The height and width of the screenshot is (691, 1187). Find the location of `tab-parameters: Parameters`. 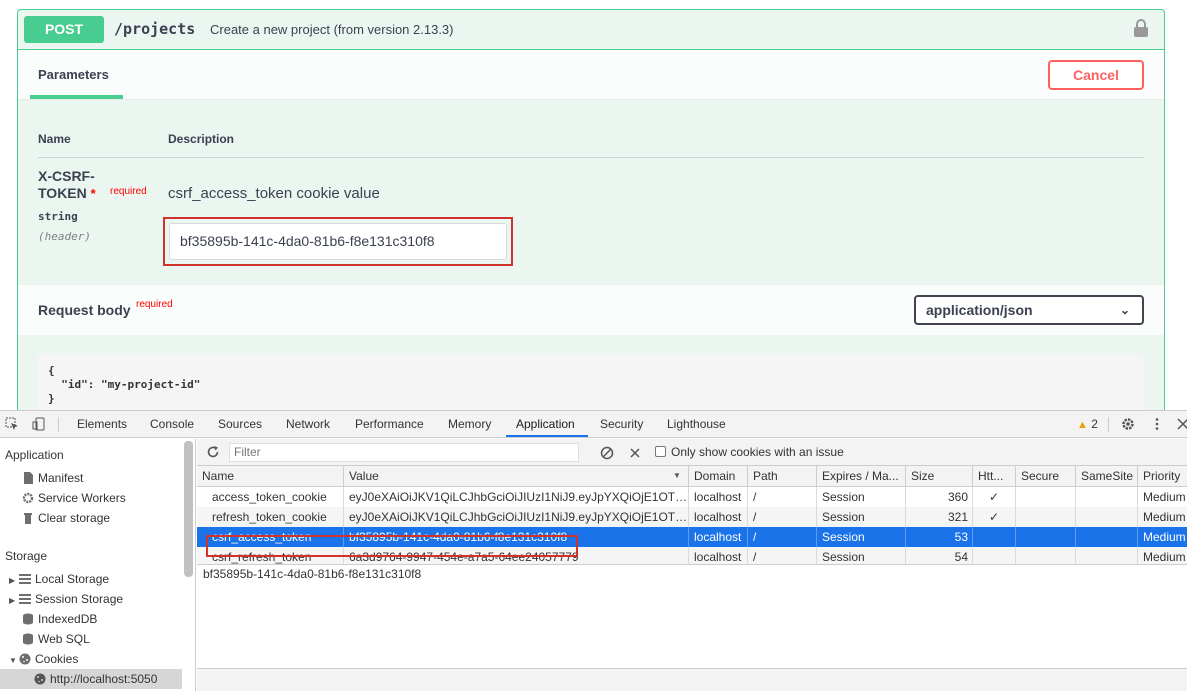

tab-parameters: Parameters is located at coordinates (73, 74).